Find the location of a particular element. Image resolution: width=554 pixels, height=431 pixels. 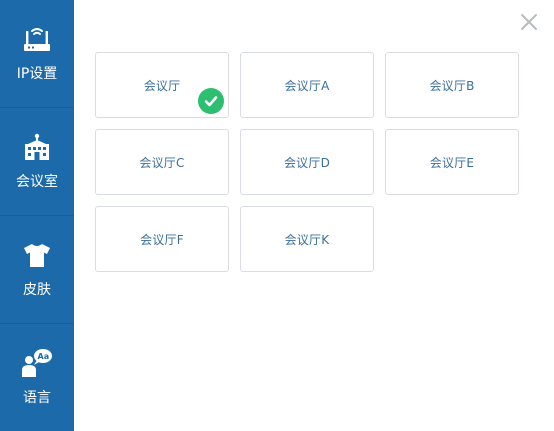

room-card: 会议厅A is located at coordinates (307, 85).